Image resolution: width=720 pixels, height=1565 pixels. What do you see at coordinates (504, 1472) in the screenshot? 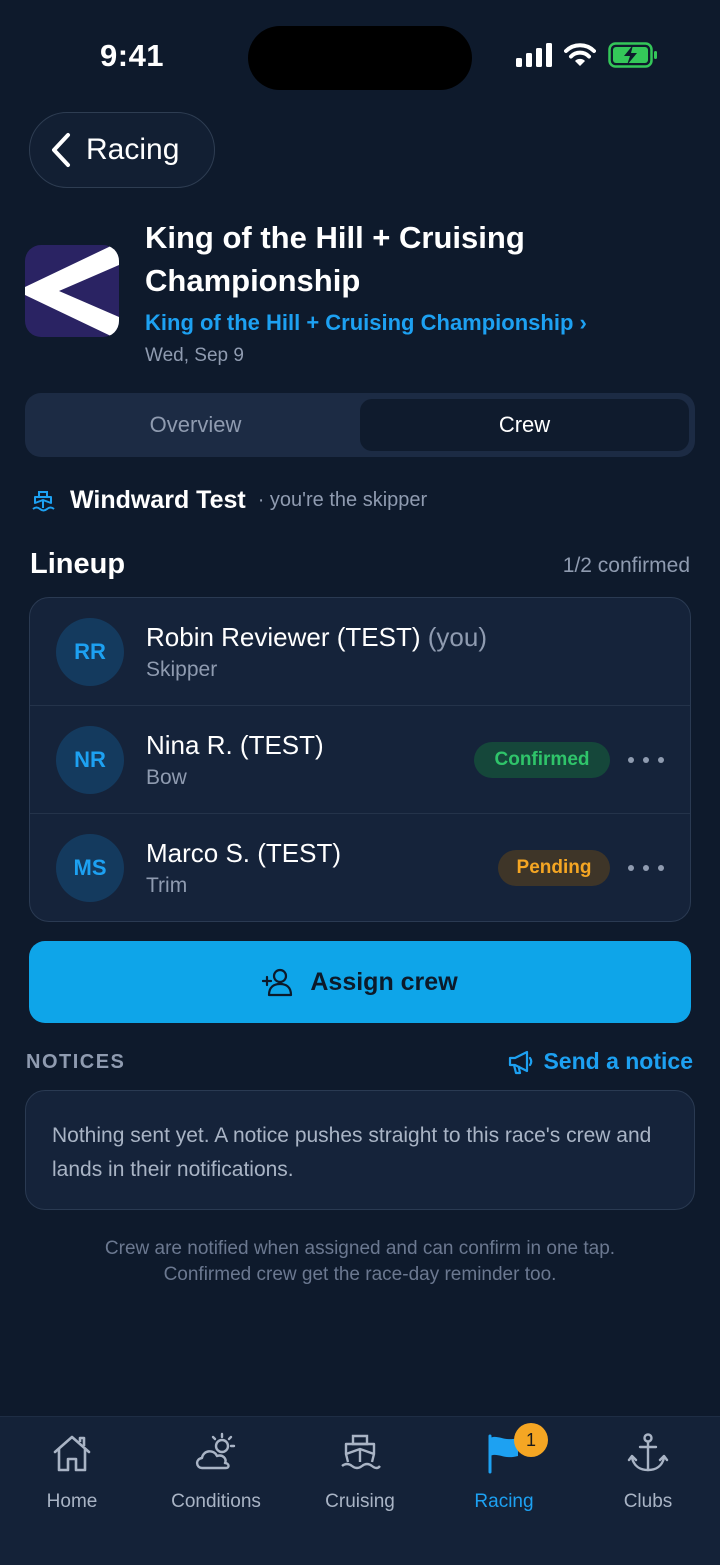
I see `tab-racing: 1 Racing` at bounding box center [504, 1472].